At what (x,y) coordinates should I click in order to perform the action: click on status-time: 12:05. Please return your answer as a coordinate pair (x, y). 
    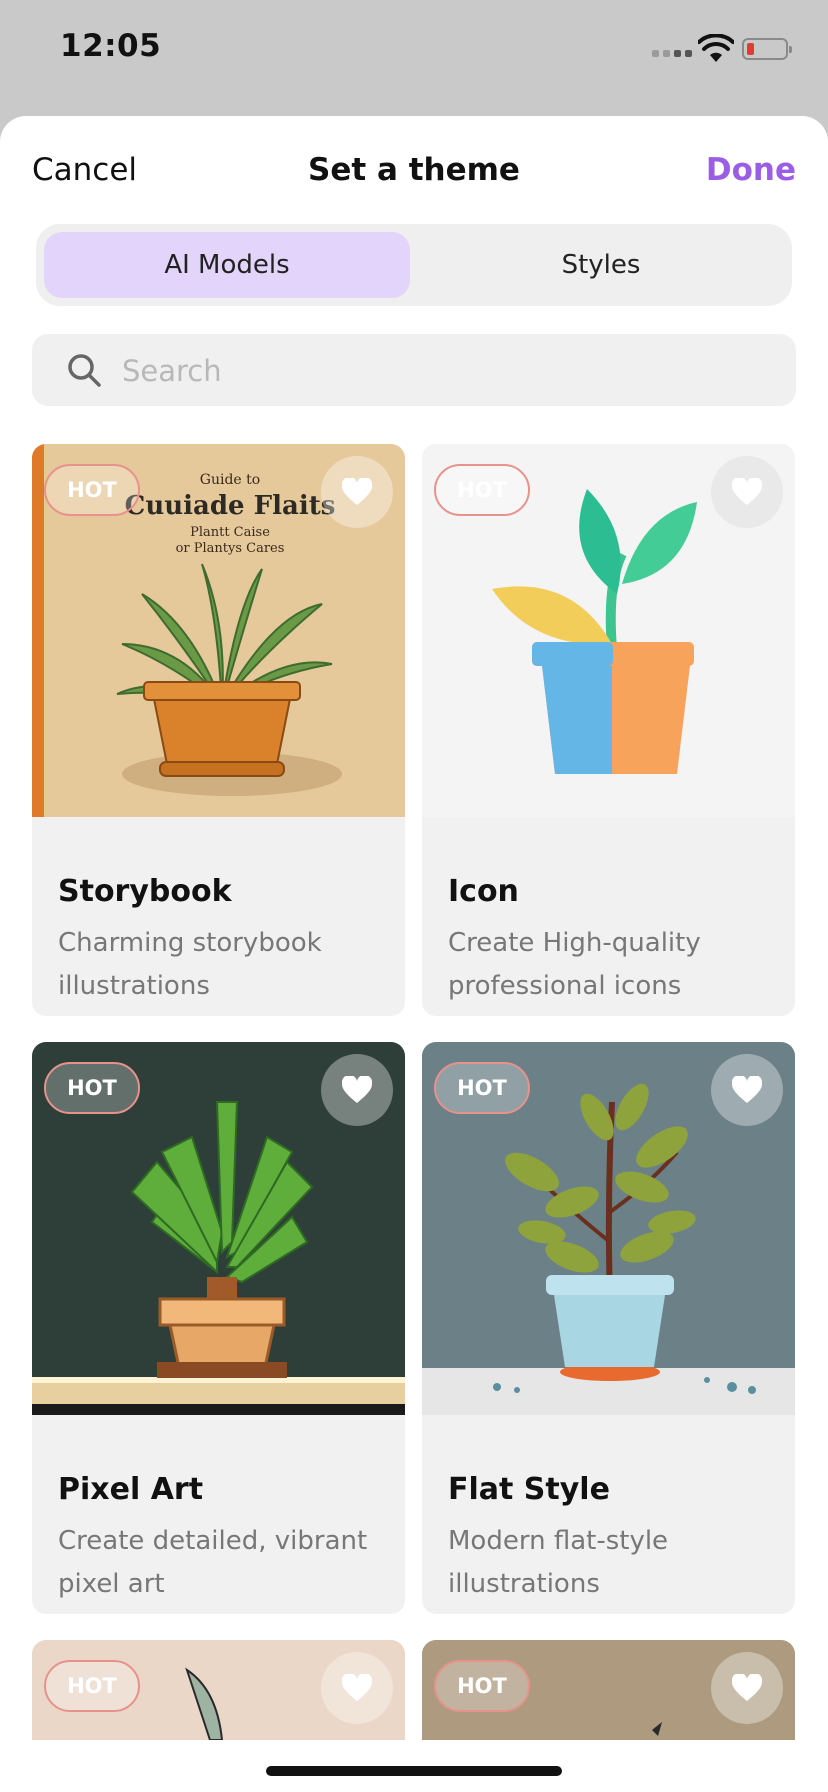
    Looking at the image, I should click on (111, 46).